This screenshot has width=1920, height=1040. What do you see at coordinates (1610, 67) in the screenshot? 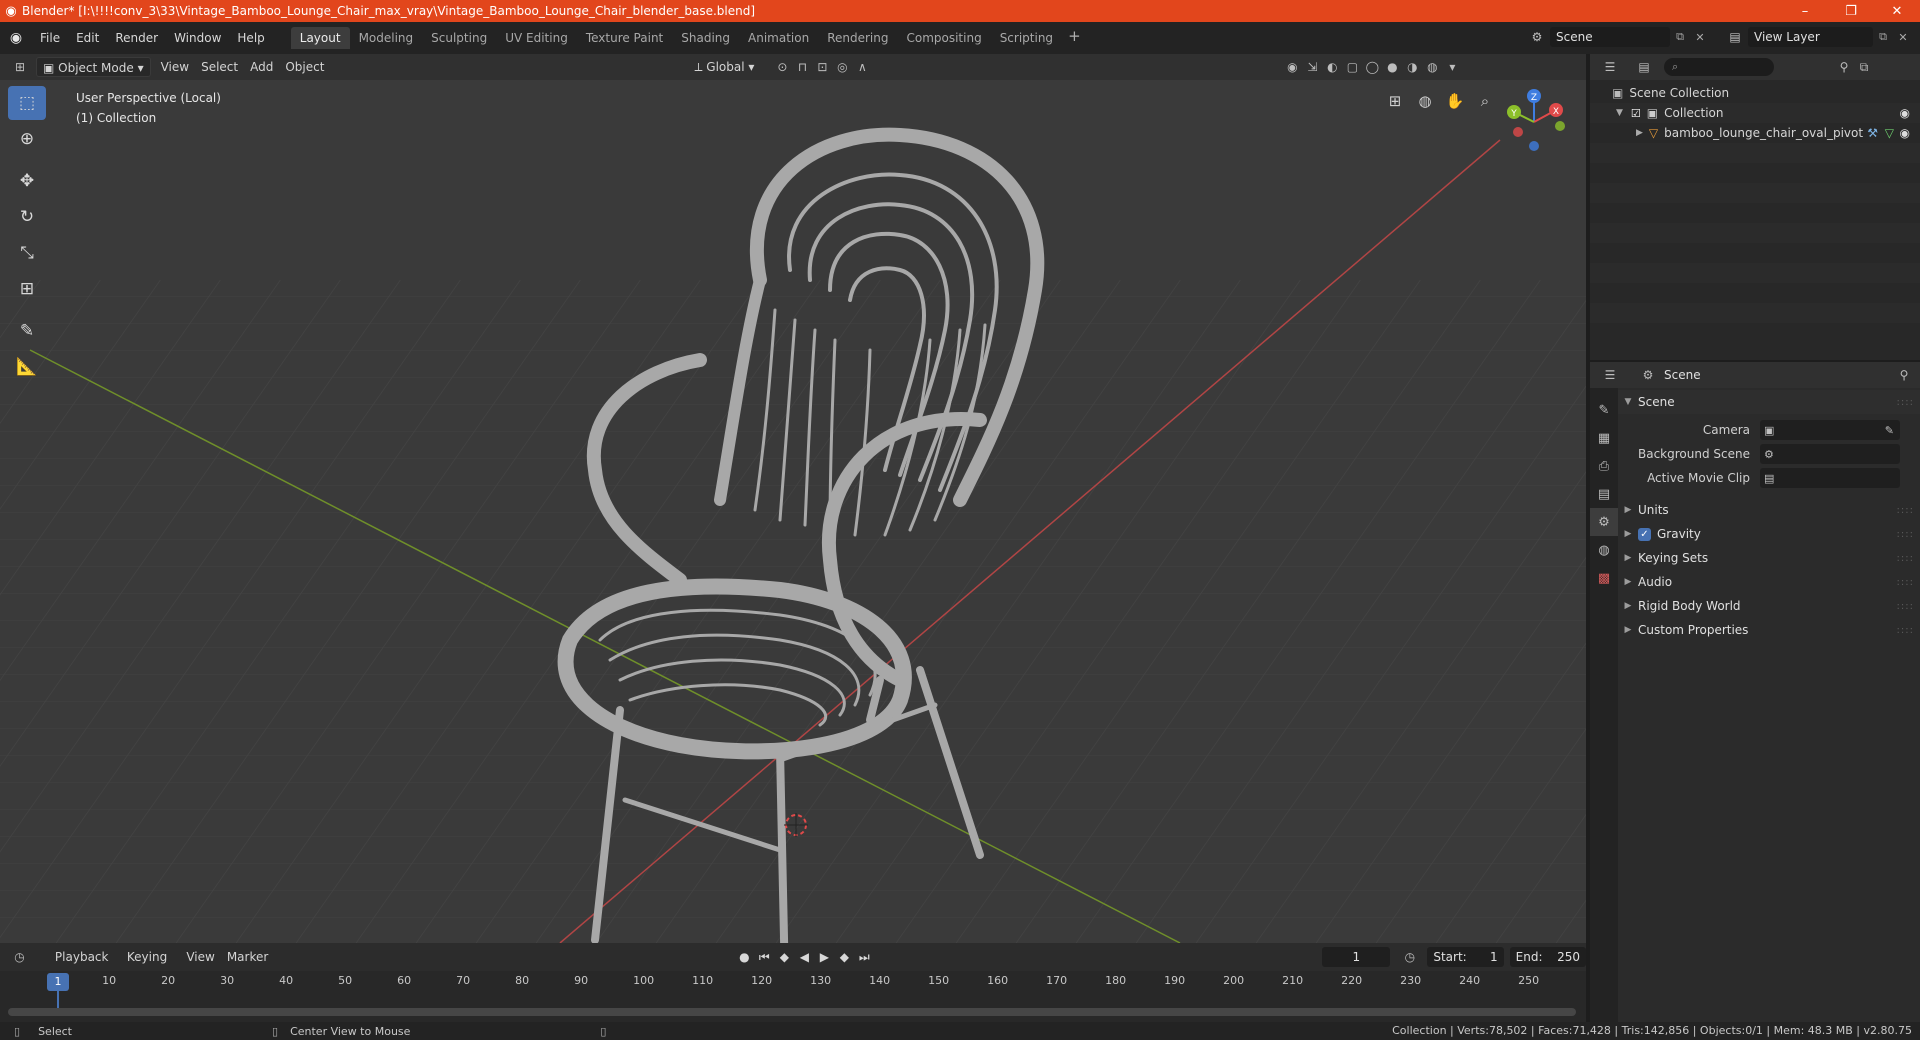
I see `outliner-editor-icon: ☰` at bounding box center [1610, 67].